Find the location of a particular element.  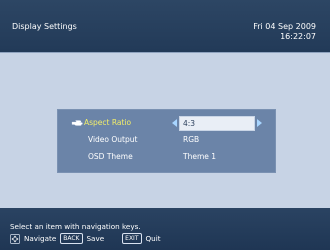

setting-value: 4:3 is located at coordinates (189, 123).